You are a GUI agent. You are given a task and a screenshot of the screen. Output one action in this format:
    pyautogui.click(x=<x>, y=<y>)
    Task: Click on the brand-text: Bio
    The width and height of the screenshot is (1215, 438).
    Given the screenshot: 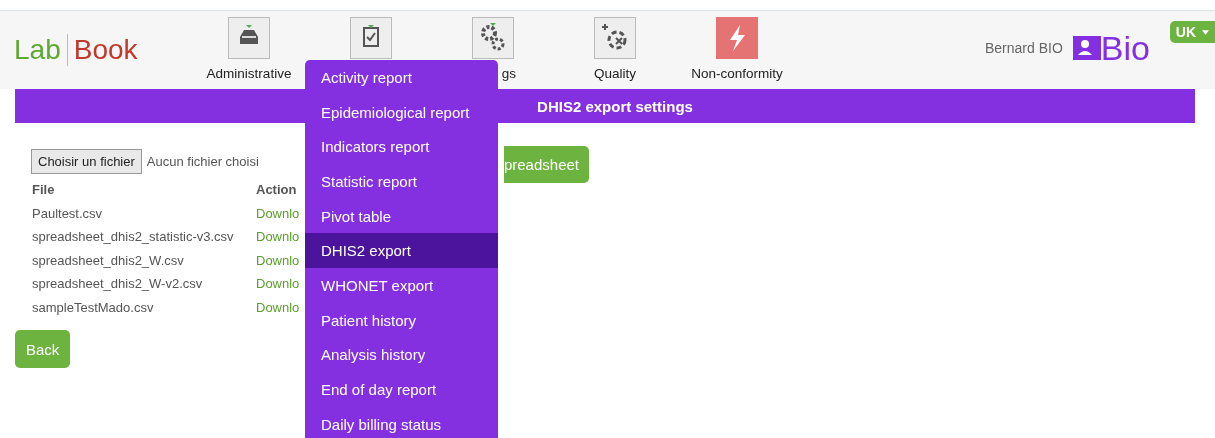 What is the action you would take?
    pyautogui.click(x=1125, y=48)
    